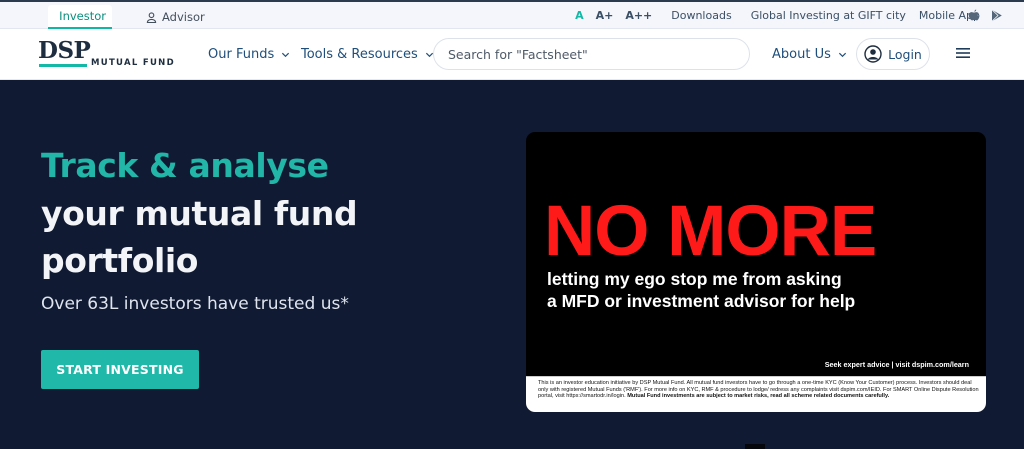  I want to click on tab-investor-label: Investor, so click(82, 16).